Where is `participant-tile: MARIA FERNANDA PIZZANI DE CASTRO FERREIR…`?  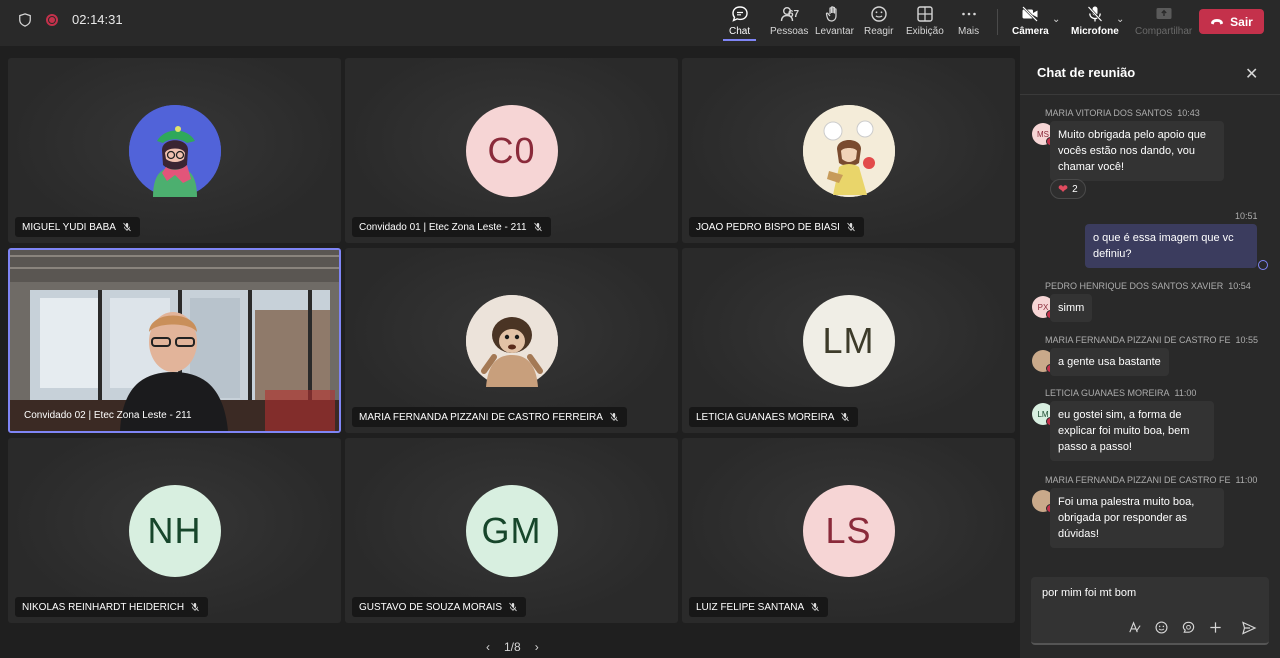 participant-tile: MARIA FERNANDA PIZZANI DE CASTRO FERREIR… is located at coordinates (511, 340).